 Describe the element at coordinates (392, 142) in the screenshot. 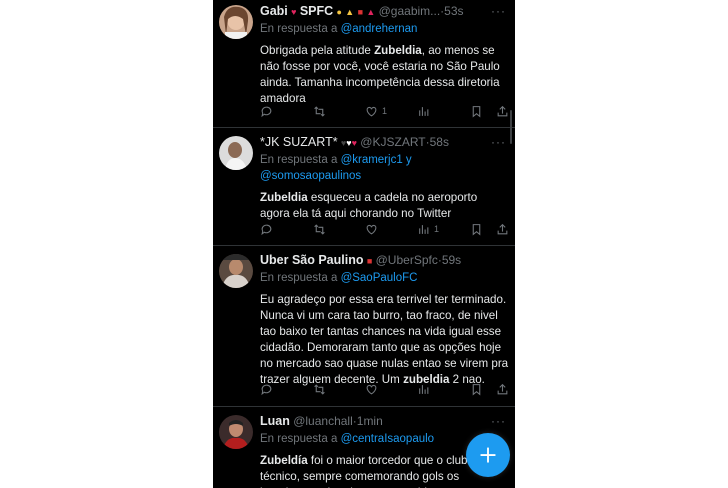

I see `author-handle: @KJSZART` at that location.